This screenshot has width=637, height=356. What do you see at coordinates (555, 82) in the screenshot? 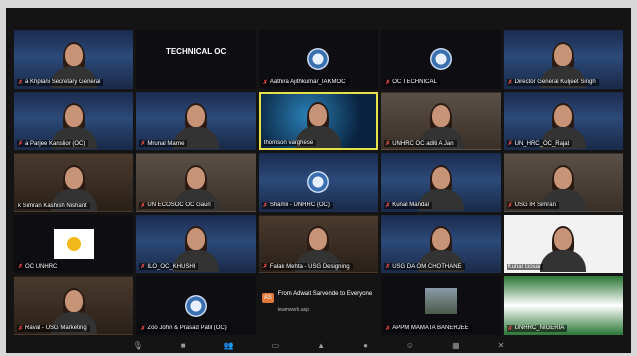
I see `participant-name: Director General Kuljeet Singh` at bounding box center [555, 82].